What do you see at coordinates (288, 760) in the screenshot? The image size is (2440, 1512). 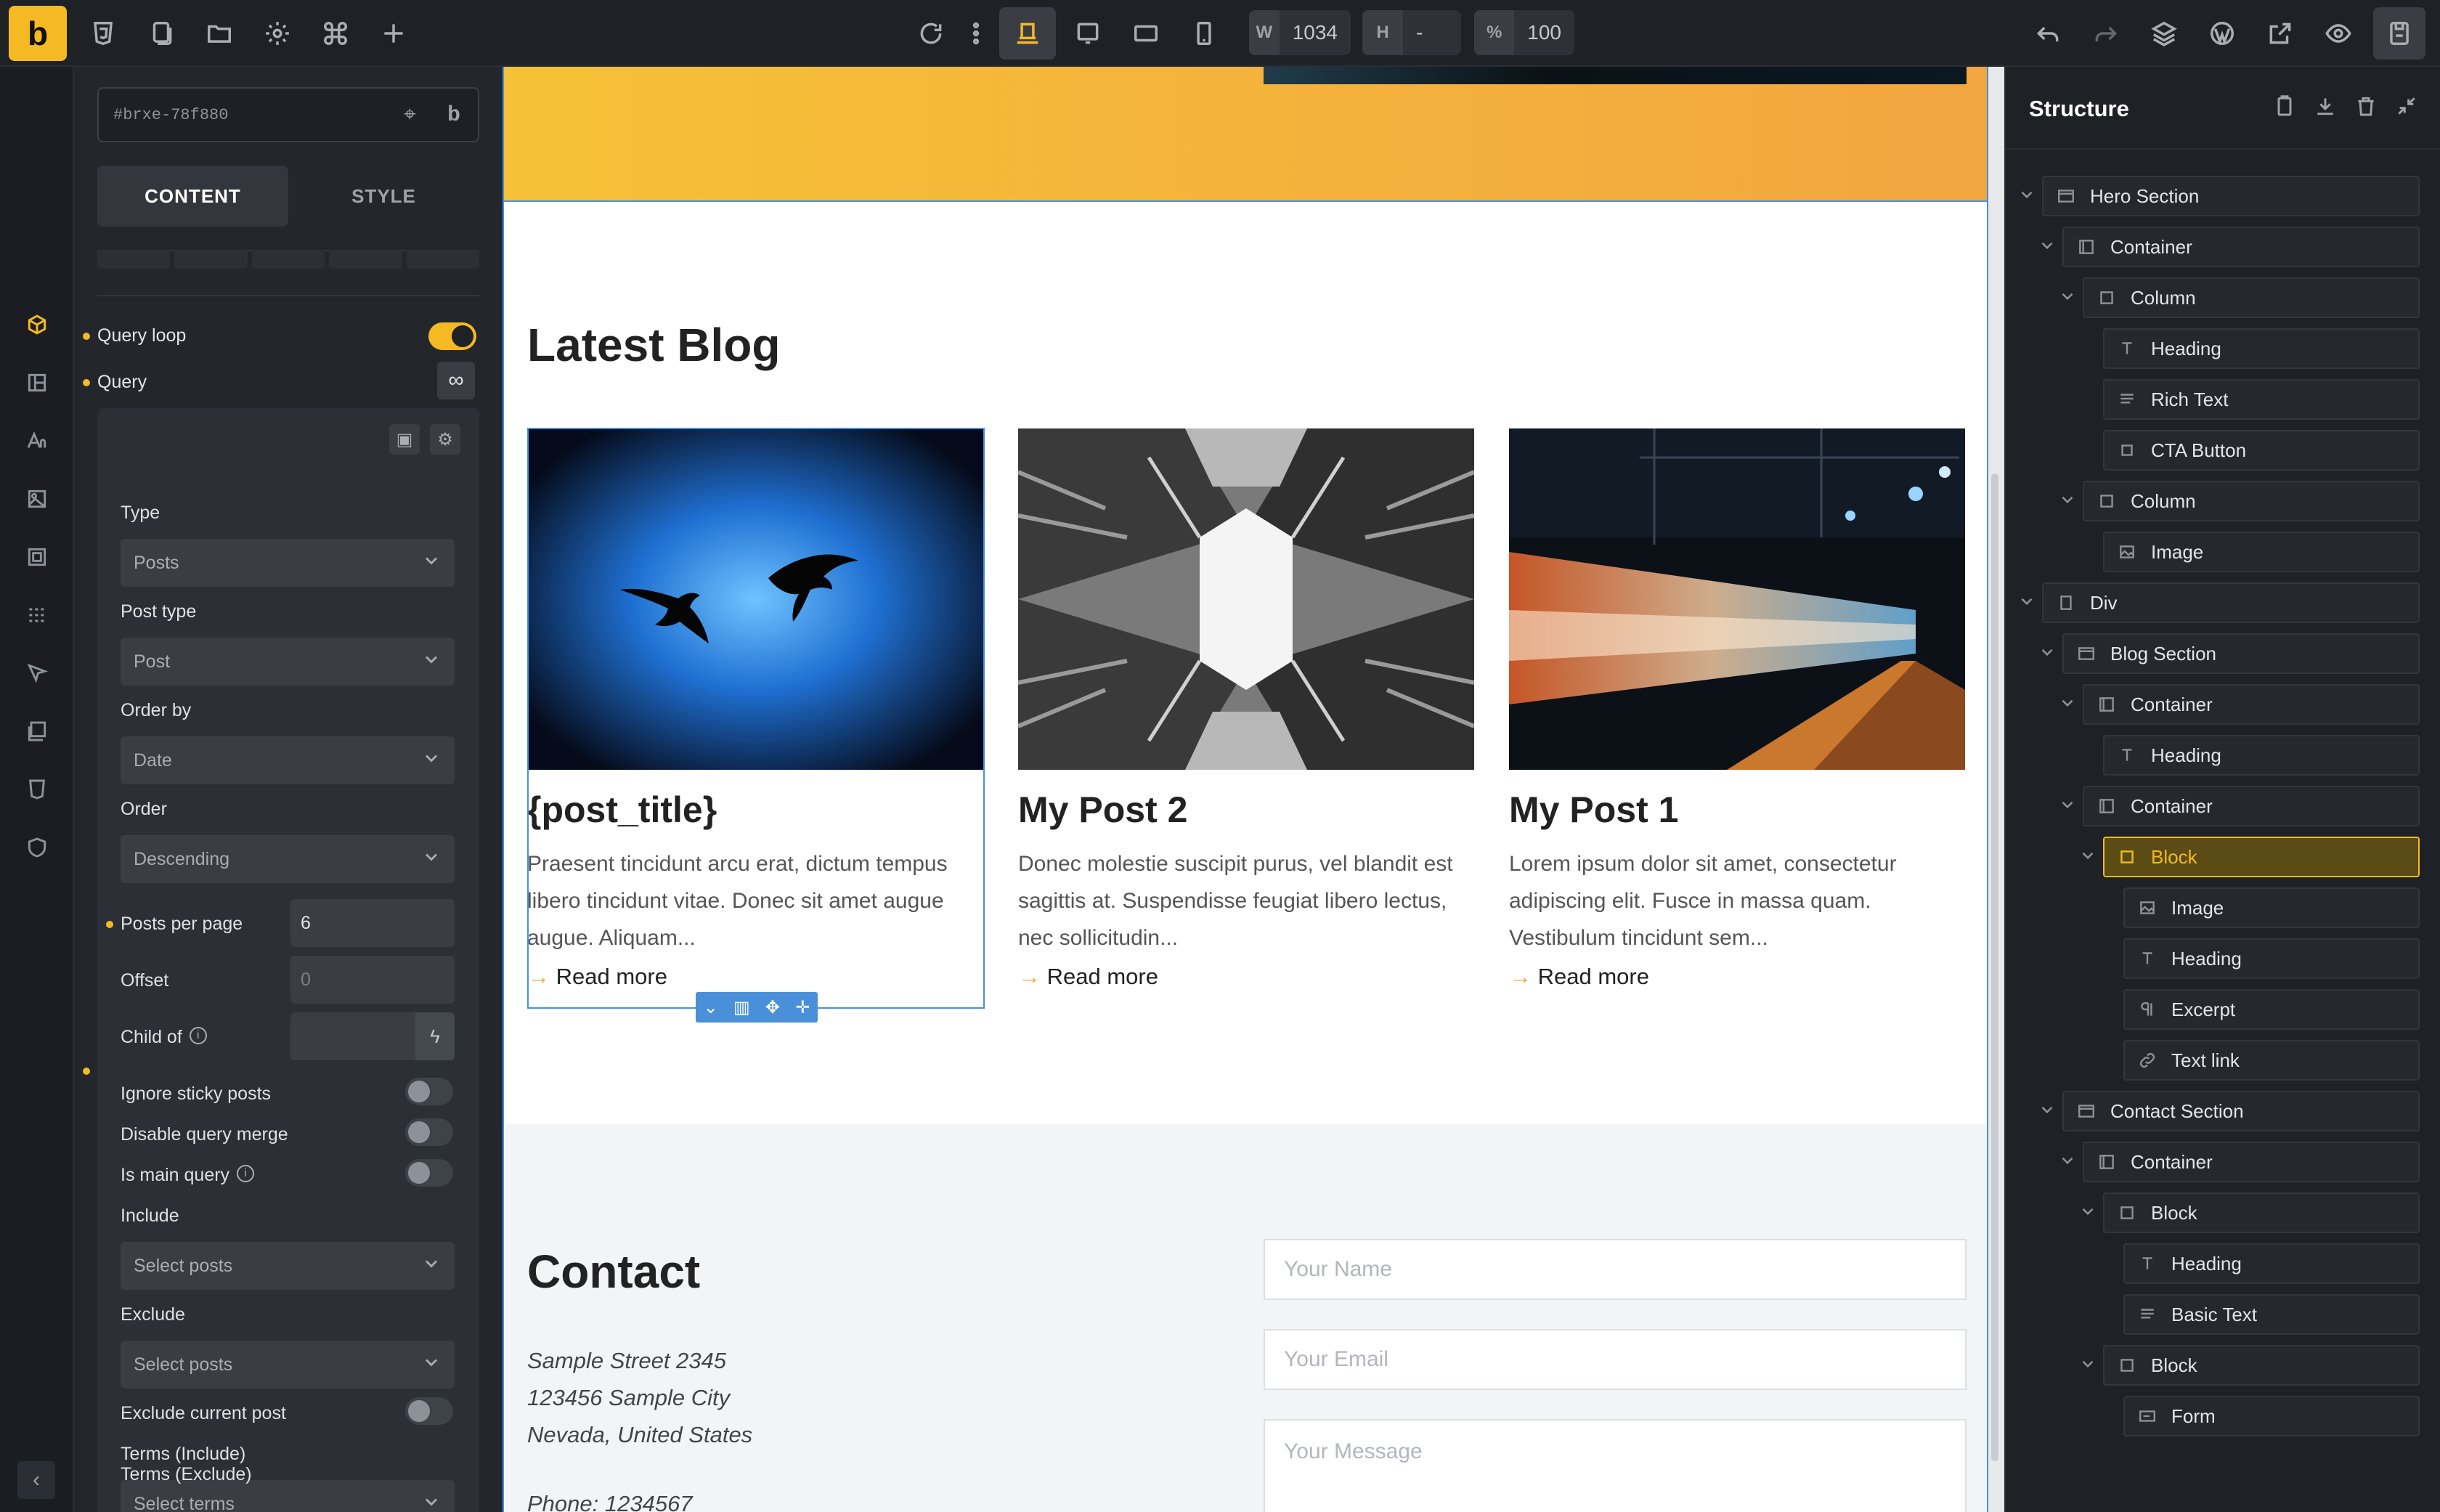 I see `order-by-select: Date` at bounding box center [288, 760].